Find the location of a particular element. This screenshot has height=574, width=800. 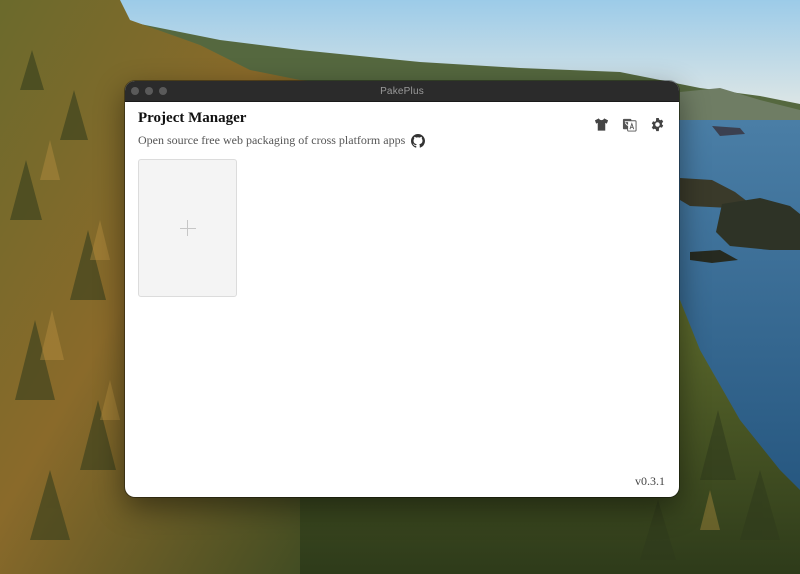

settings-button is located at coordinates (657, 127).